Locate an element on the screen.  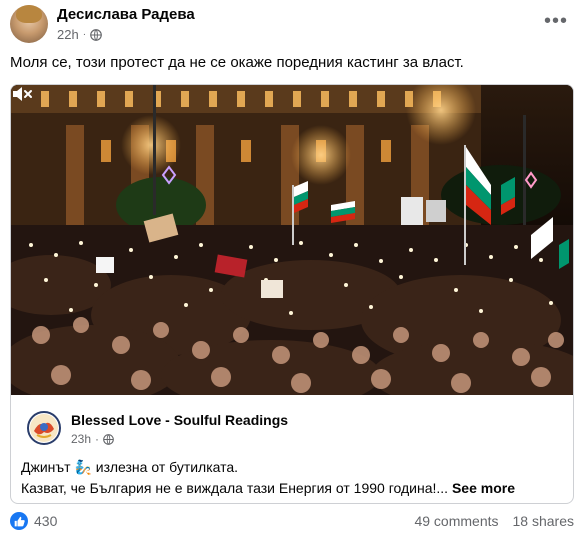
reactions-summary: 430 is located at coordinates (33, 521).